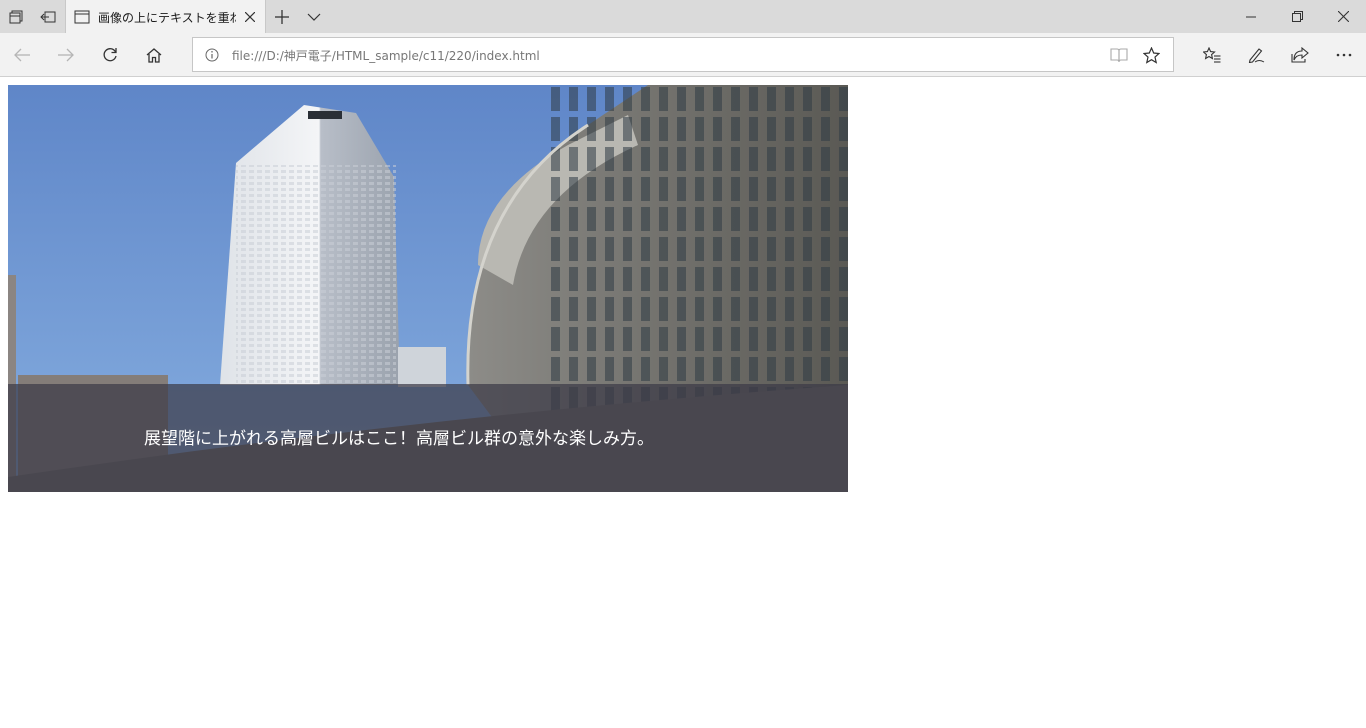 The image size is (1366, 728). I want to click on tab-active: 画像の上にテキストを重ねる, so click(165, 16).